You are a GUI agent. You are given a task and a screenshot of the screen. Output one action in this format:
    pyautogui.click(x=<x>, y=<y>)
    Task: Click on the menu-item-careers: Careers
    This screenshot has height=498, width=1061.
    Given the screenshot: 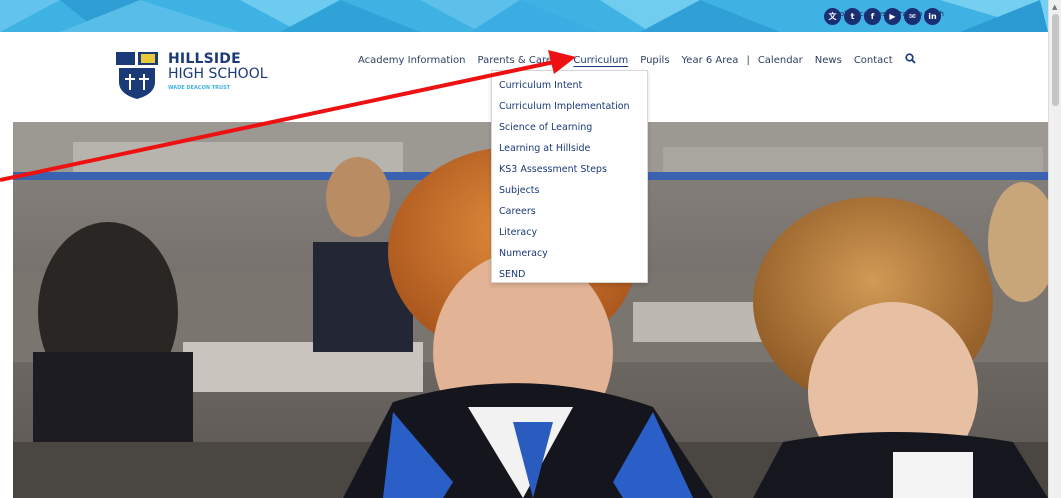 What is the action you would take?
    pyautogui.click(x=569, y=211)
    